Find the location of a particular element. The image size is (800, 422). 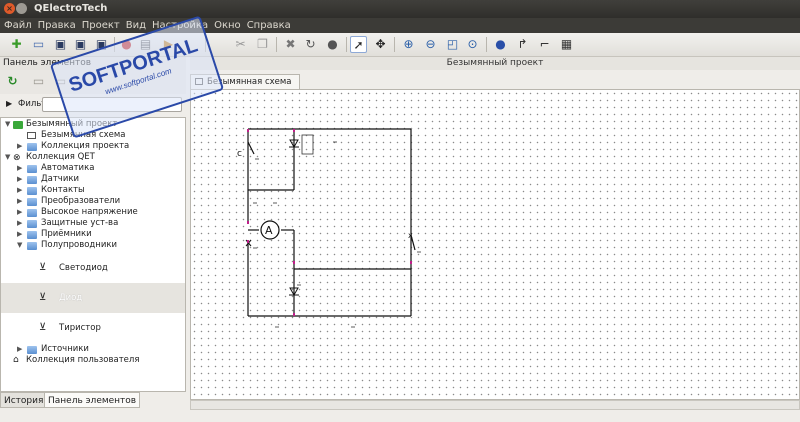

tree-item-category: ▼ Полупроводники is located at coordinates (93, 245).